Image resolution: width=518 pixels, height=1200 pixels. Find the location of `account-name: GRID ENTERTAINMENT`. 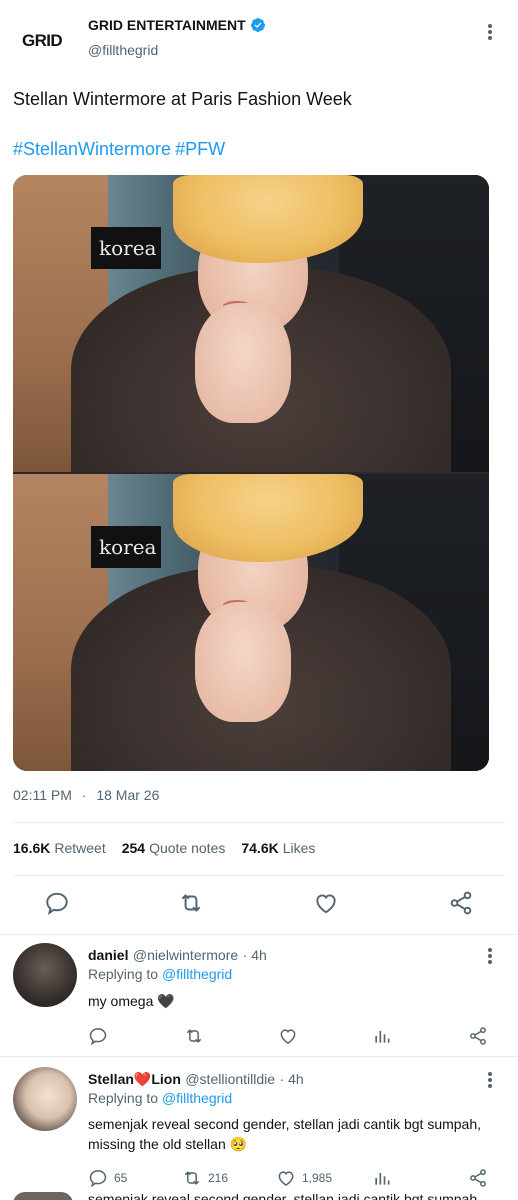

account-name: GRID ENTERTAINMENT is located at coordinates (177, 25).